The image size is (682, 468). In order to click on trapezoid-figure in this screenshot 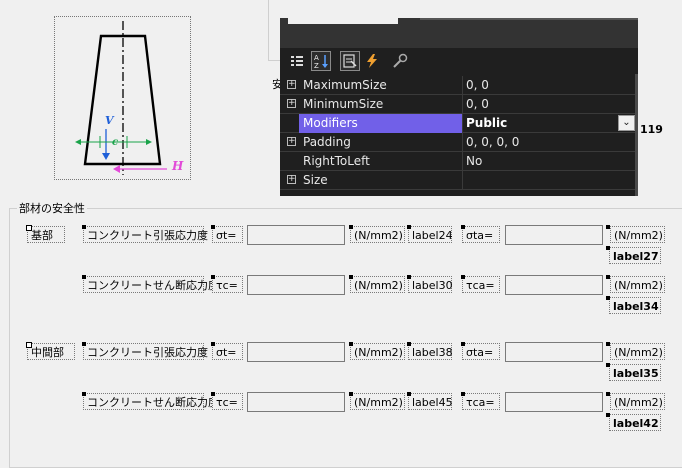, I will do `click(121, 98)`.